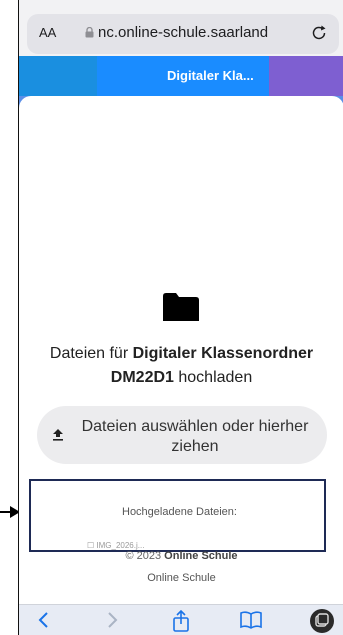 The width and height of the screenshot is (343, 635). What do you see at coordinates (112, 620) in the screenshot?
I see `forward-icon` at bounding box center [112, 620].